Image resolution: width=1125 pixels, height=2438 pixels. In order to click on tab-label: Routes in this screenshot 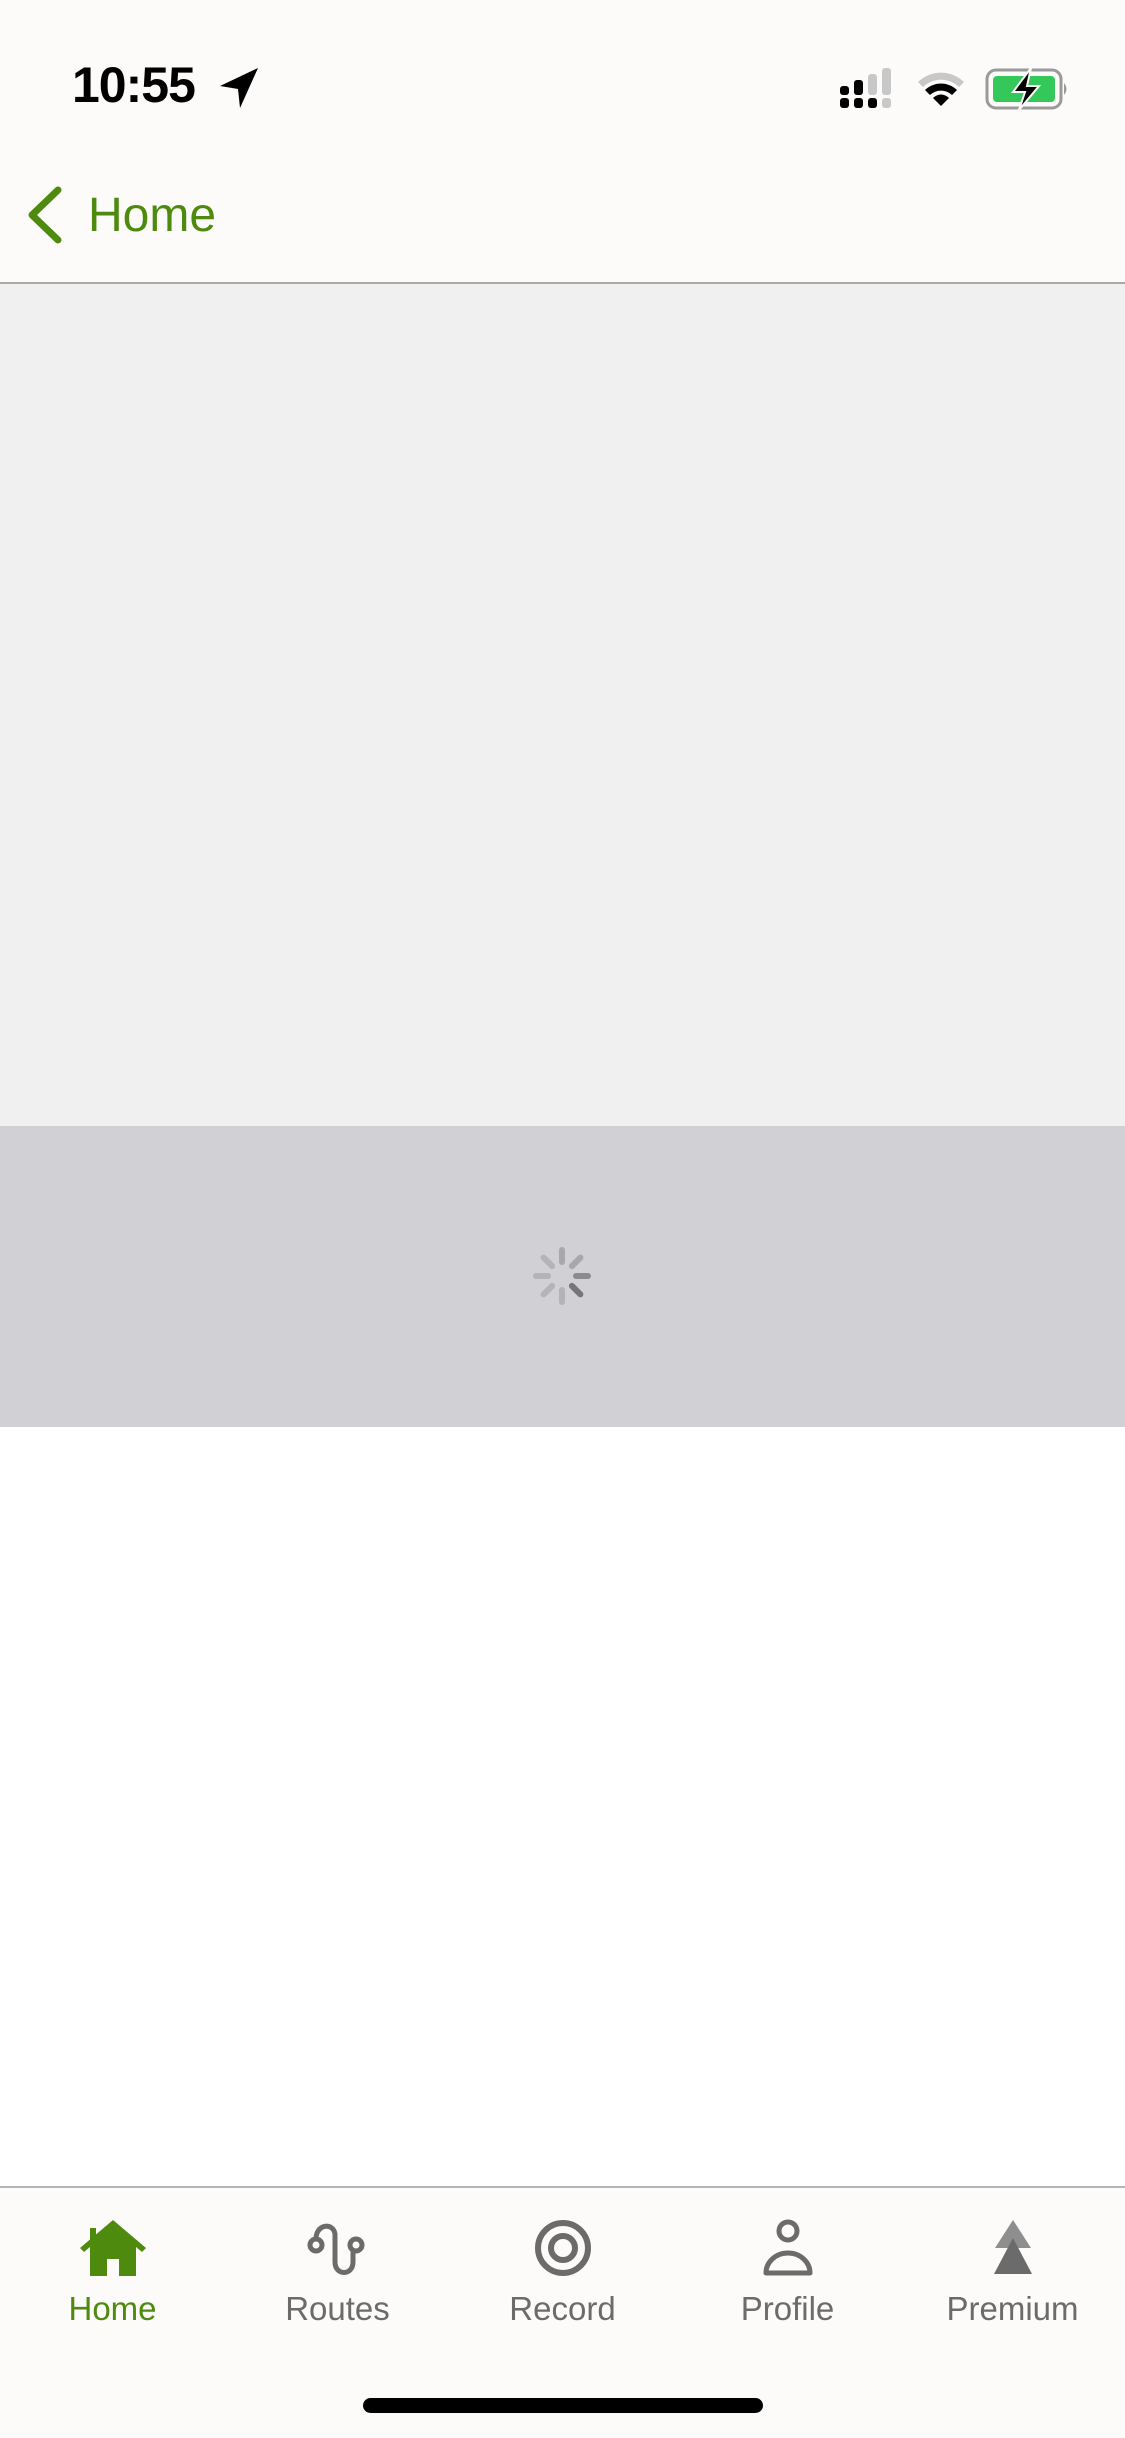, I will do `click(337, 2308)`.